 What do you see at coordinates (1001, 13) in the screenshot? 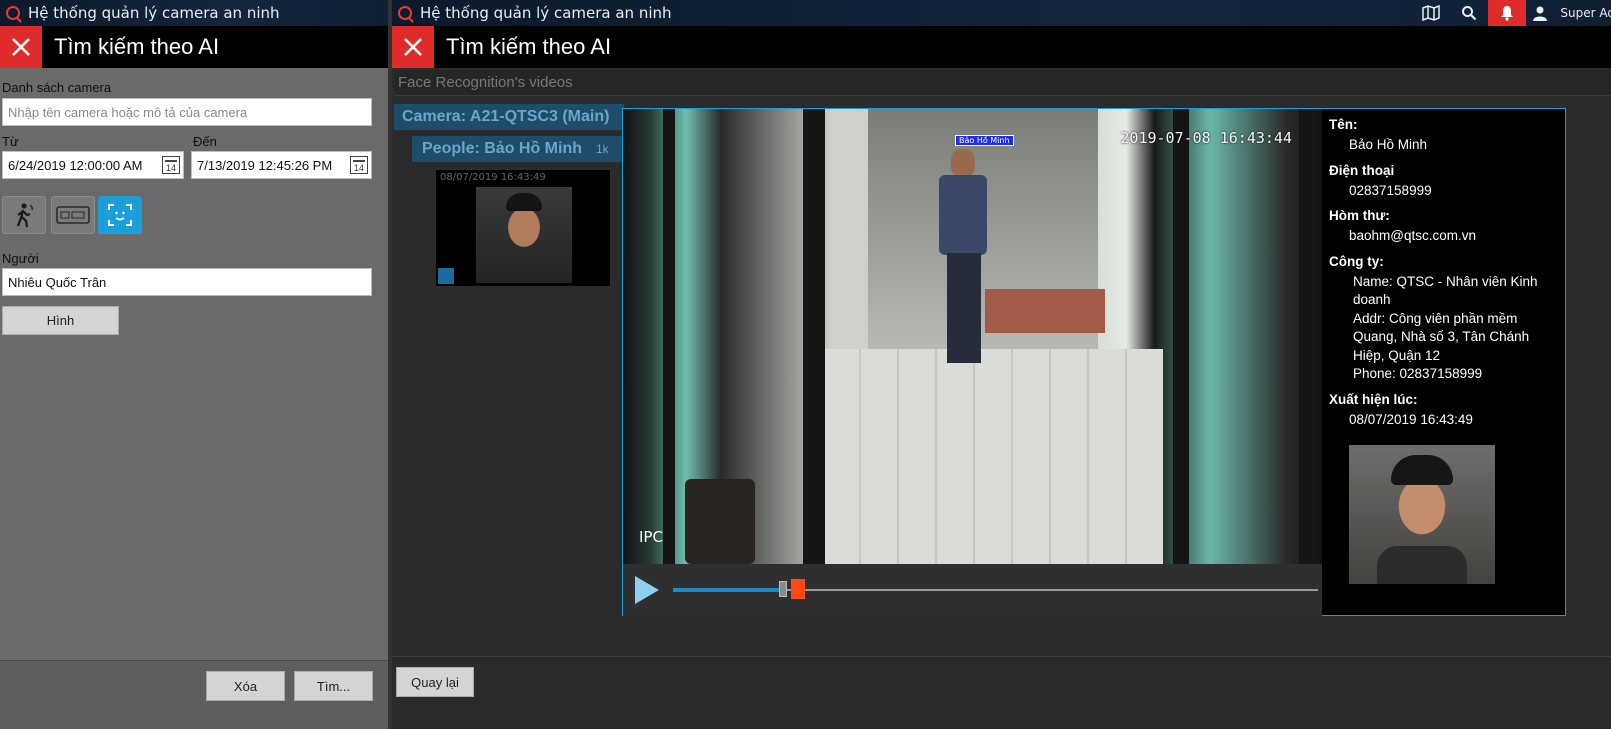
I see `title-bar: Hệ thống quản lý camera an ninh Super Ad` at bounding box center [1001, 13].